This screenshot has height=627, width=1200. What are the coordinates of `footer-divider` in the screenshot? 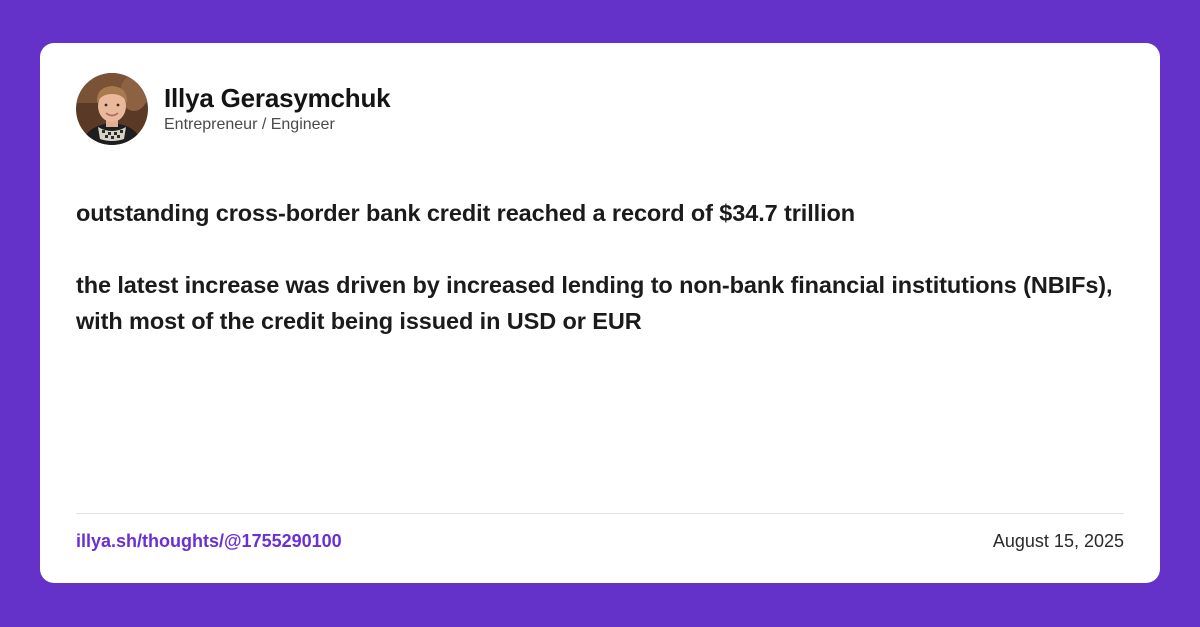 It's located at (600, 513).